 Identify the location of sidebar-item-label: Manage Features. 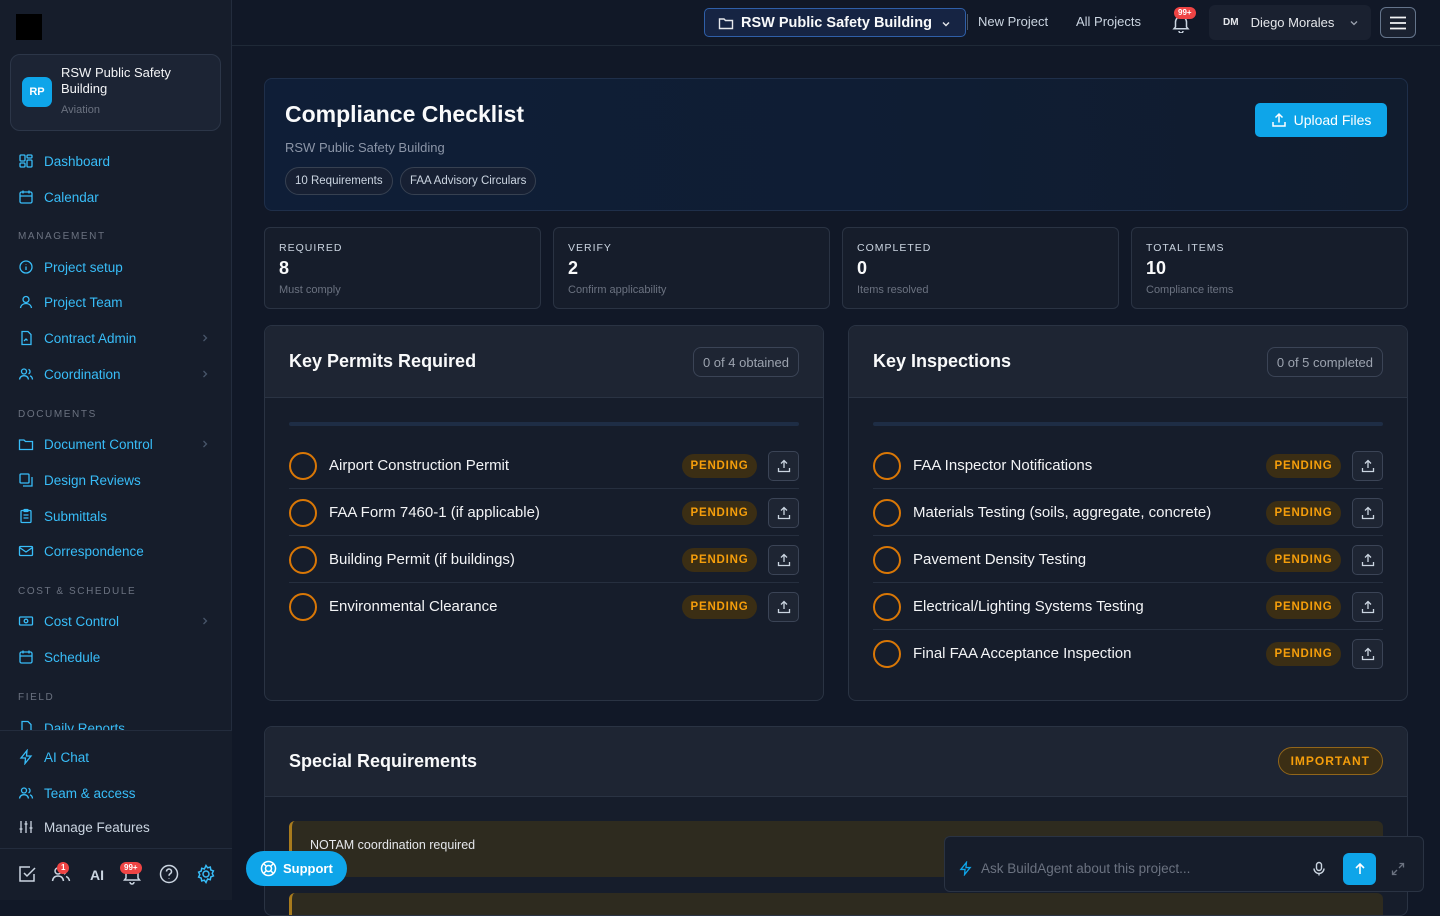
(97, 827).